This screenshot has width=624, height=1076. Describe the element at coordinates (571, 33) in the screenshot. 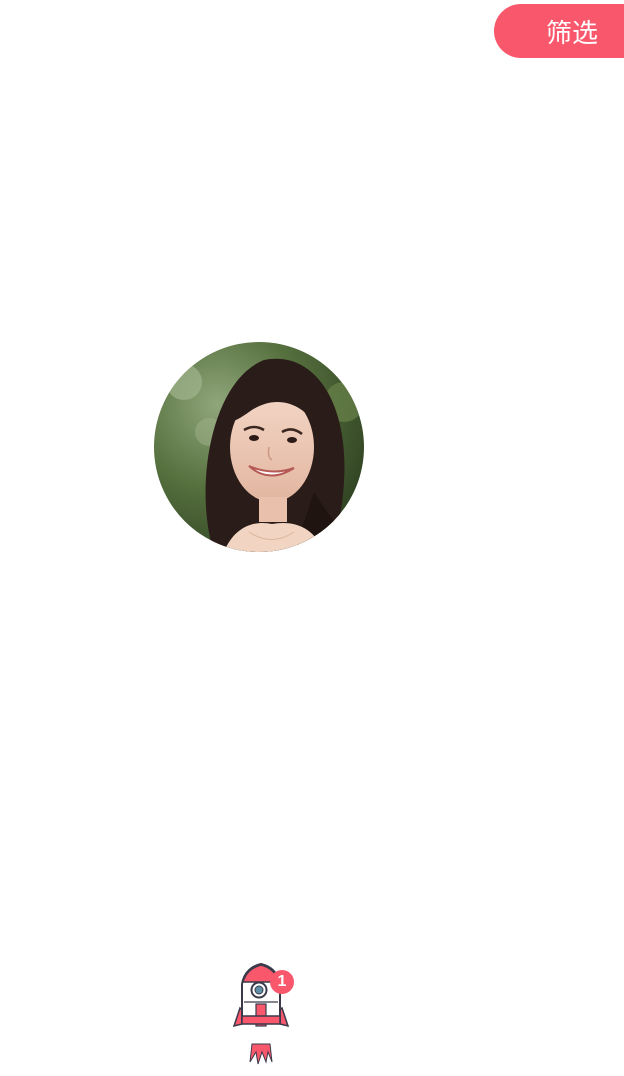

I see `filter-button-label: 筛选` at that location.